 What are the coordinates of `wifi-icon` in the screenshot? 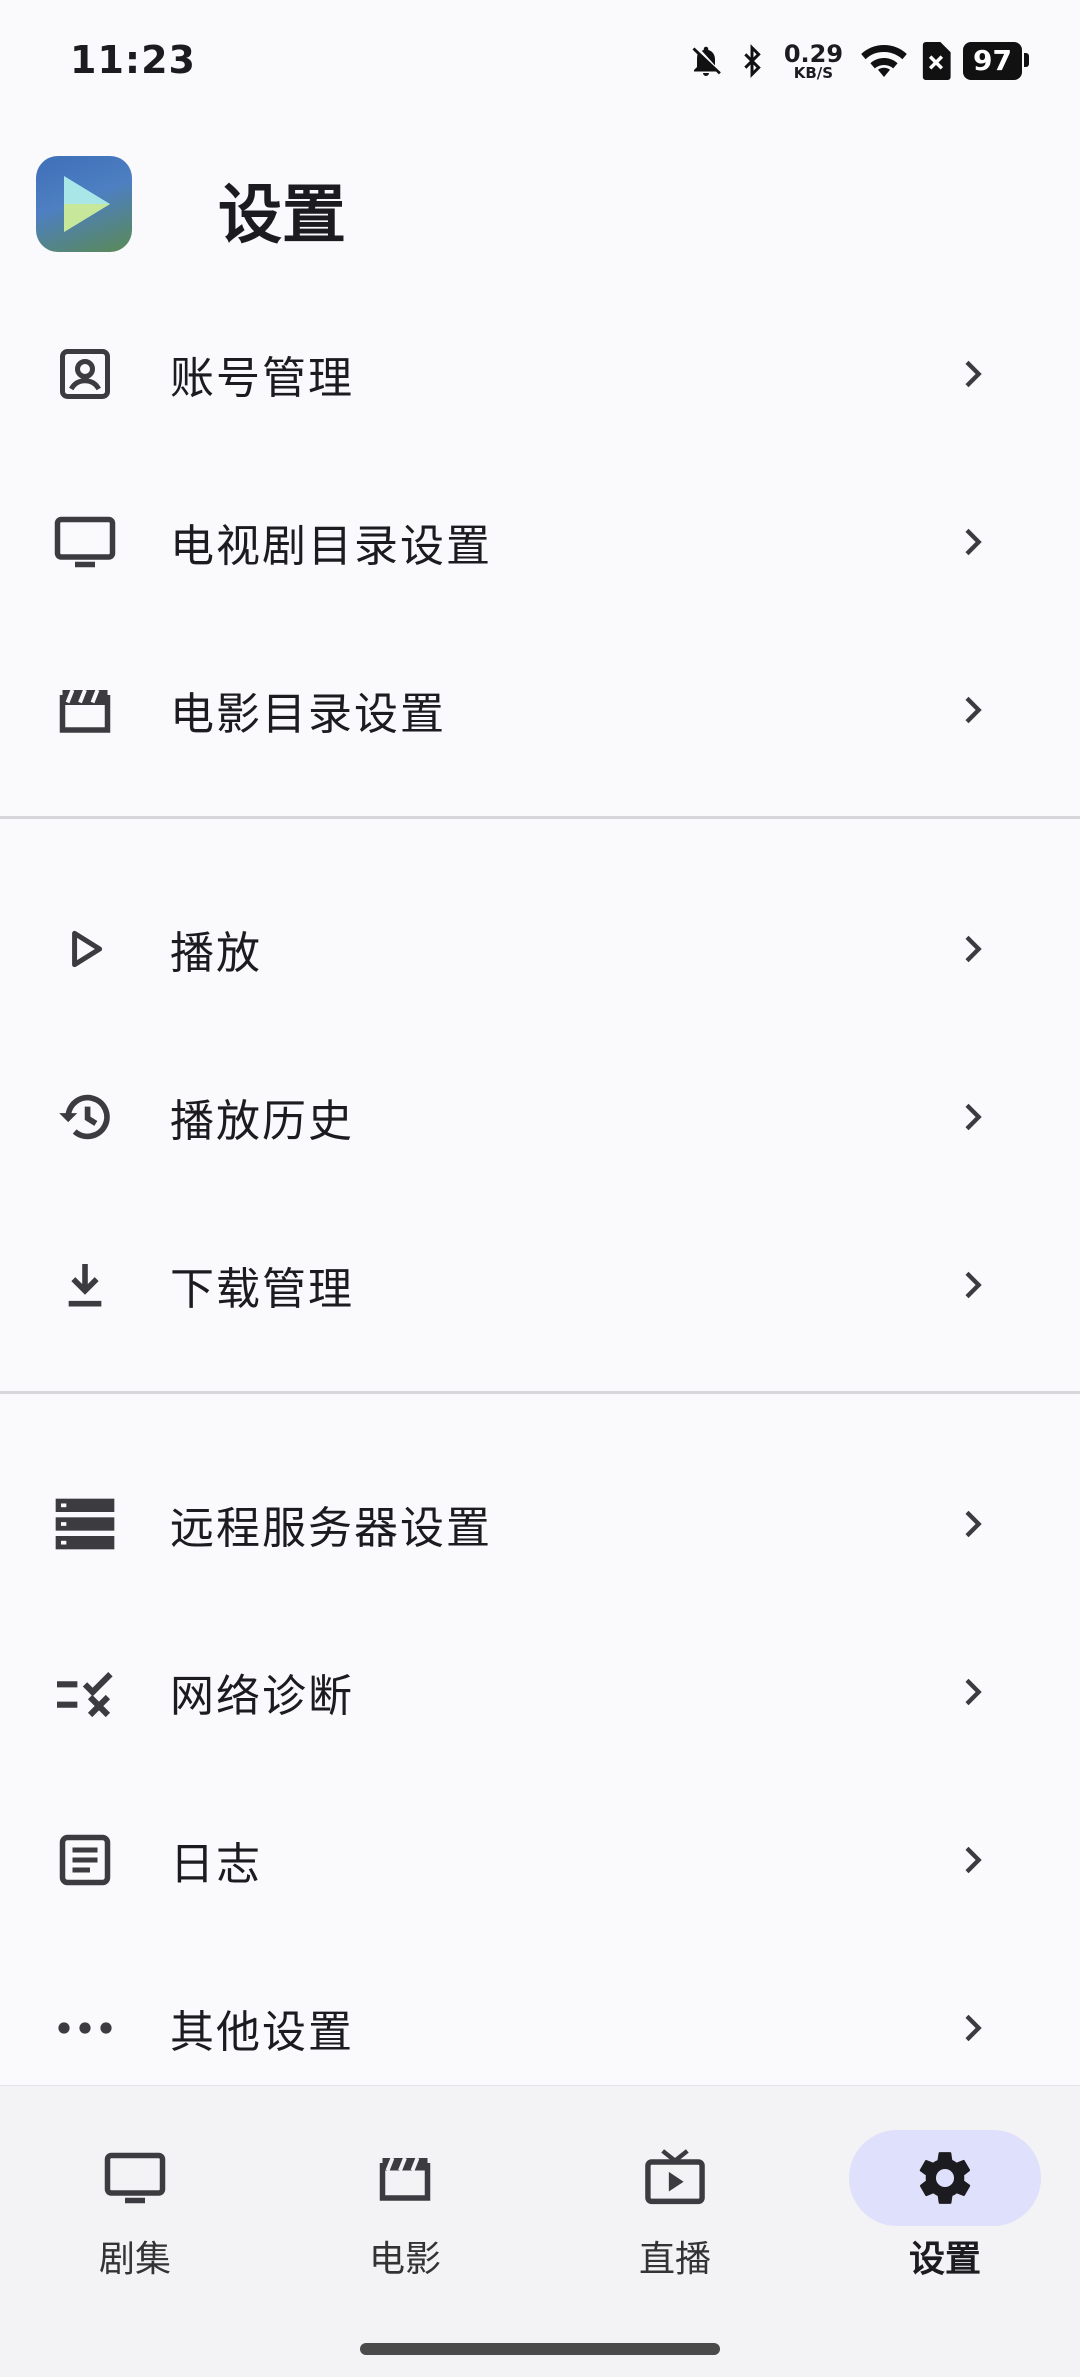 It's located at (884, 61).